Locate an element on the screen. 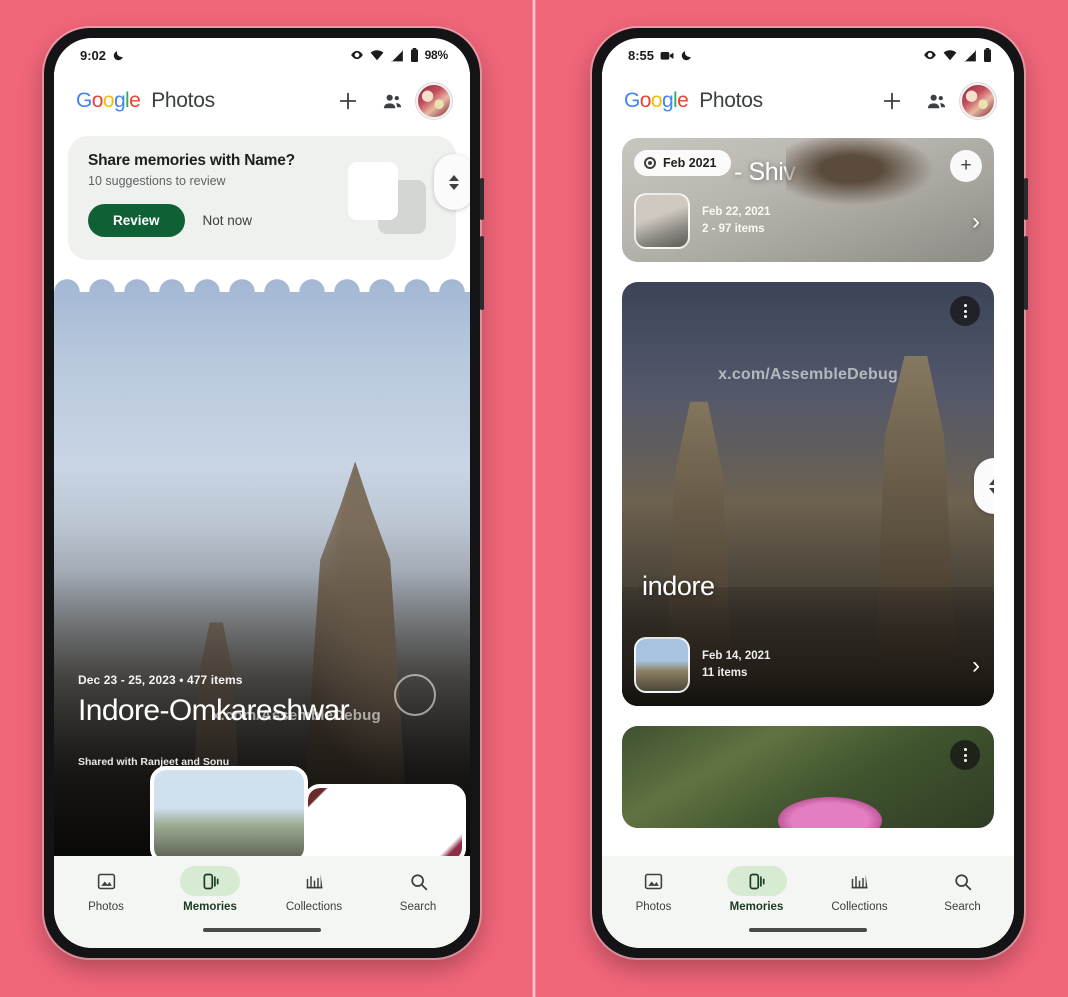 The image size is (1068, 997). hero-date-line: Dec 23 - 25, 2023 • 477 items is located at coordinates (160, 680).